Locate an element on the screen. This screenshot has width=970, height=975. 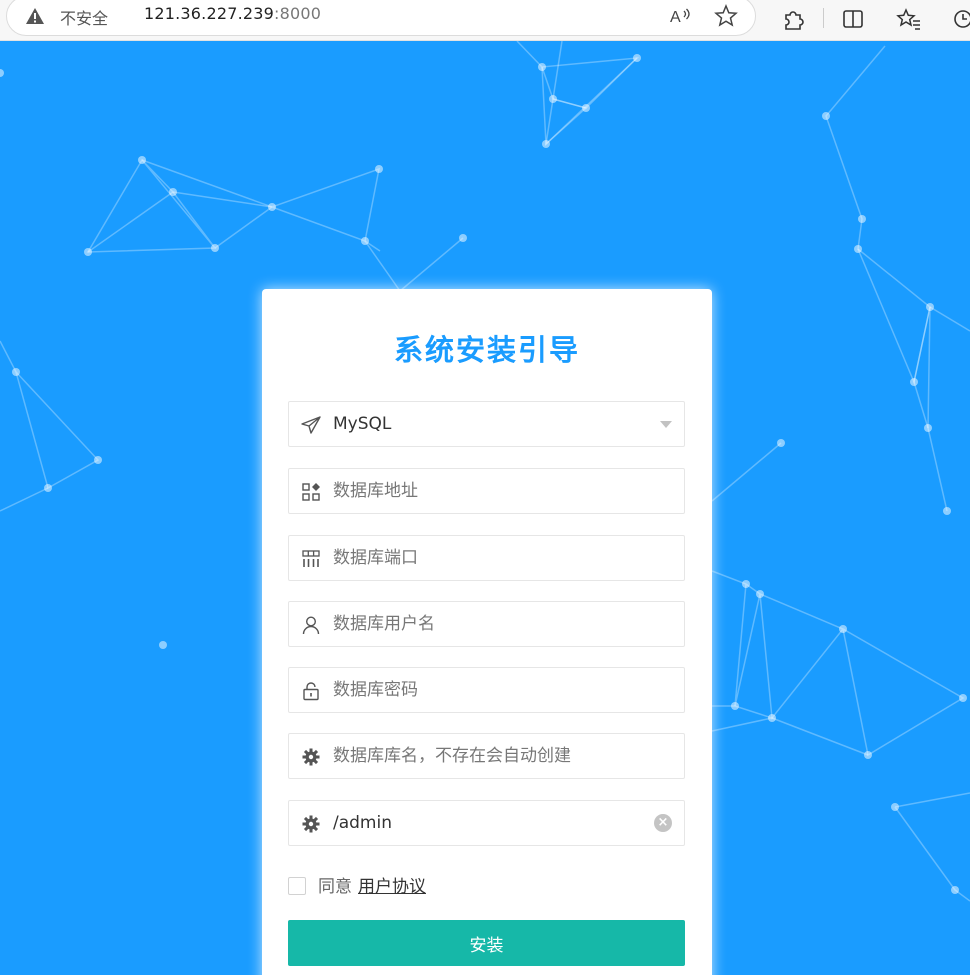
split-screen-icon is located at coordinates (853, 19).